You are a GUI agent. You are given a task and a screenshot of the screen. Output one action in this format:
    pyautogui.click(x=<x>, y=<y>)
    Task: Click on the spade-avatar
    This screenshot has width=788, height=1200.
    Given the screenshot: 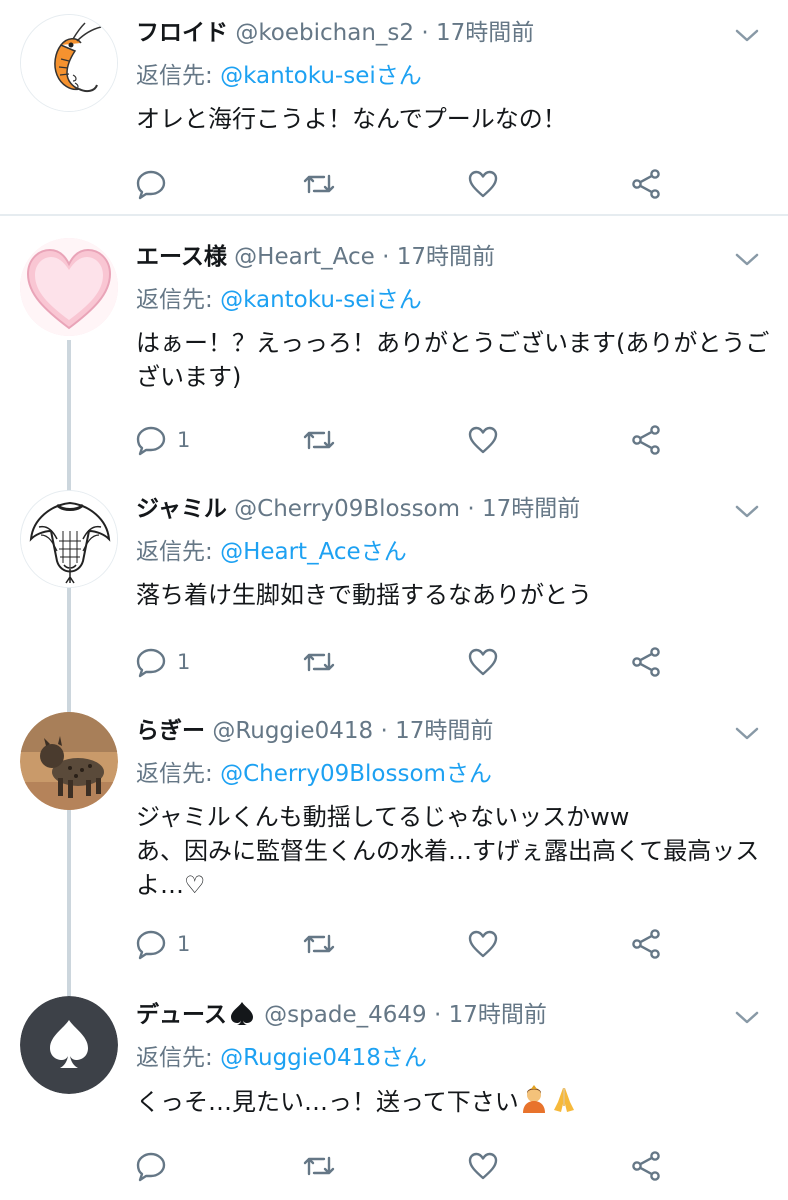 What is the action you would take?
    pyautogui.click(x=69, y=1045)
    